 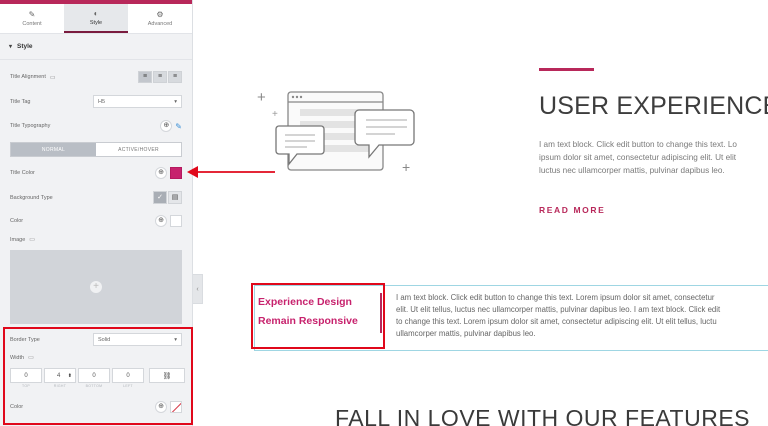 What do you see at coordinates (32, 24) in the screenshot?
I see `tab-content-label: Content` at bounding box center [32, 24].